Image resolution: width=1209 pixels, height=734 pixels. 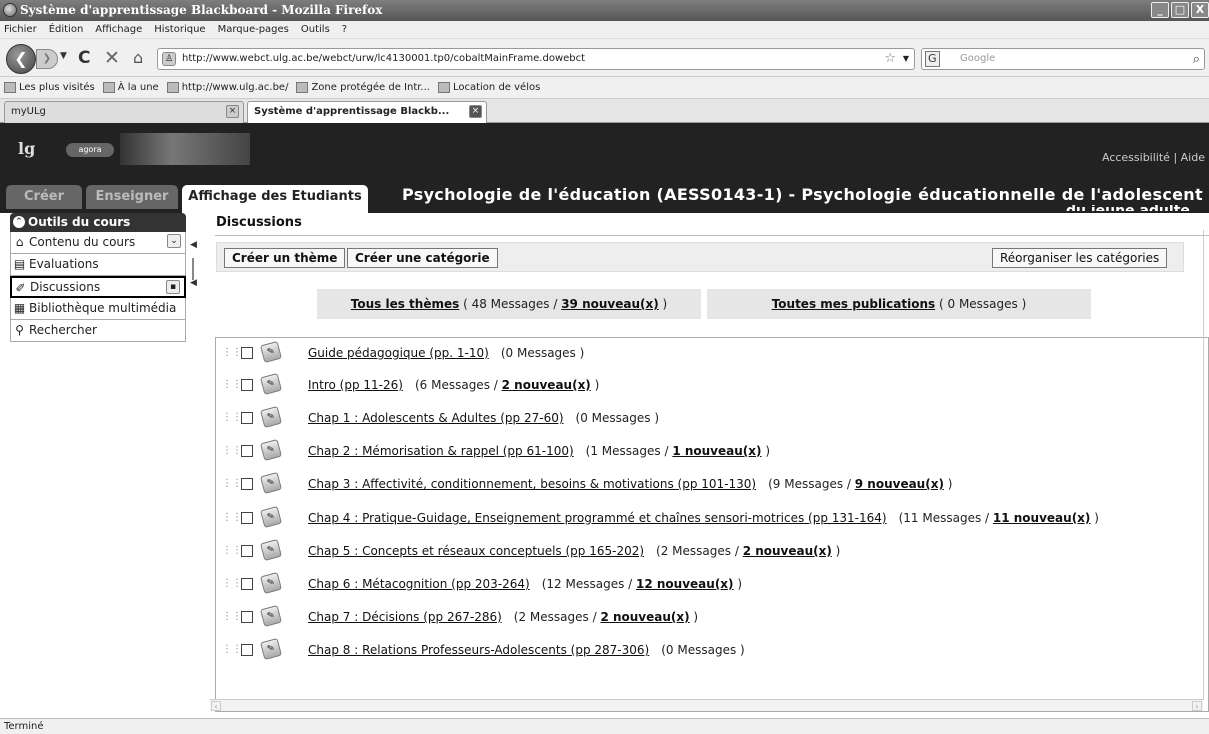 I want to click on help-link: Aide, so click(x=1193, y=157).